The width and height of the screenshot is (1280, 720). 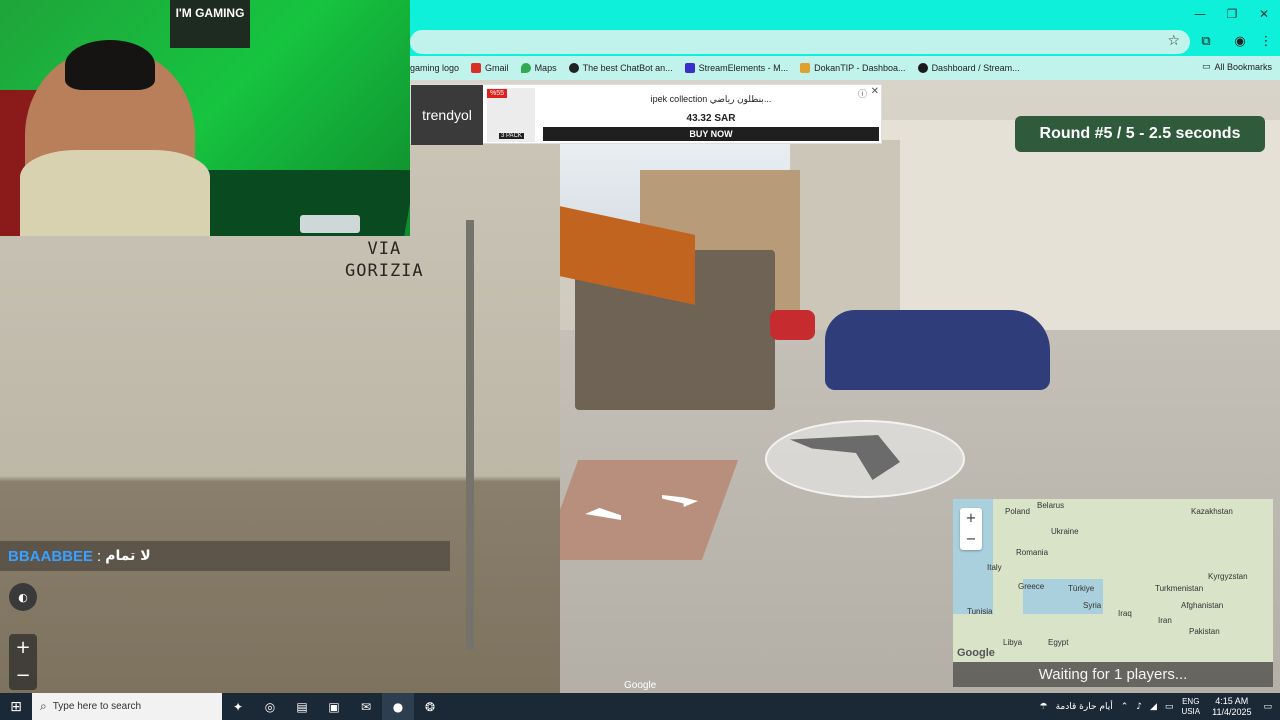 I want to click on map-label: Kazakhstan, so click(x=1212, y=511).